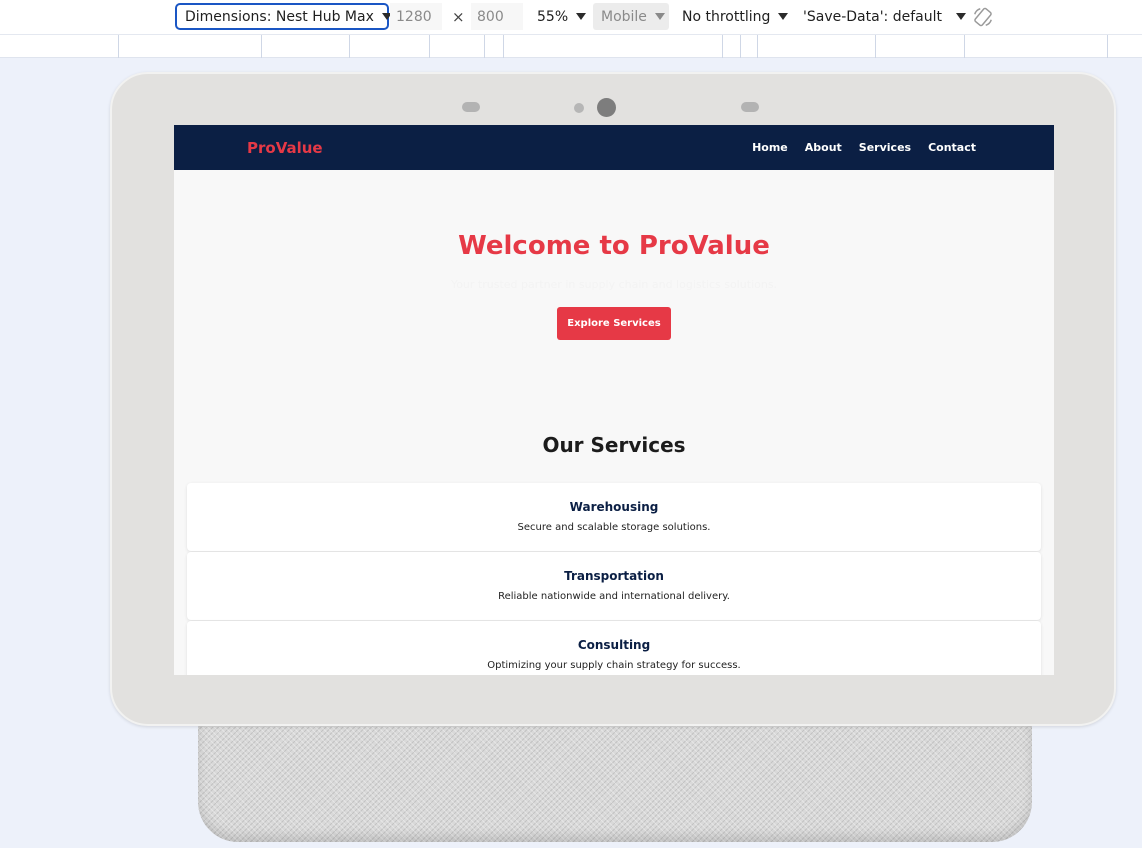 The width and height of the screenshot is (1142, 848). What do you see at coordinates (855, 147) in the screenshot?
I see `nav-links: Home About Services Contact` at bounding box center [855, 147].